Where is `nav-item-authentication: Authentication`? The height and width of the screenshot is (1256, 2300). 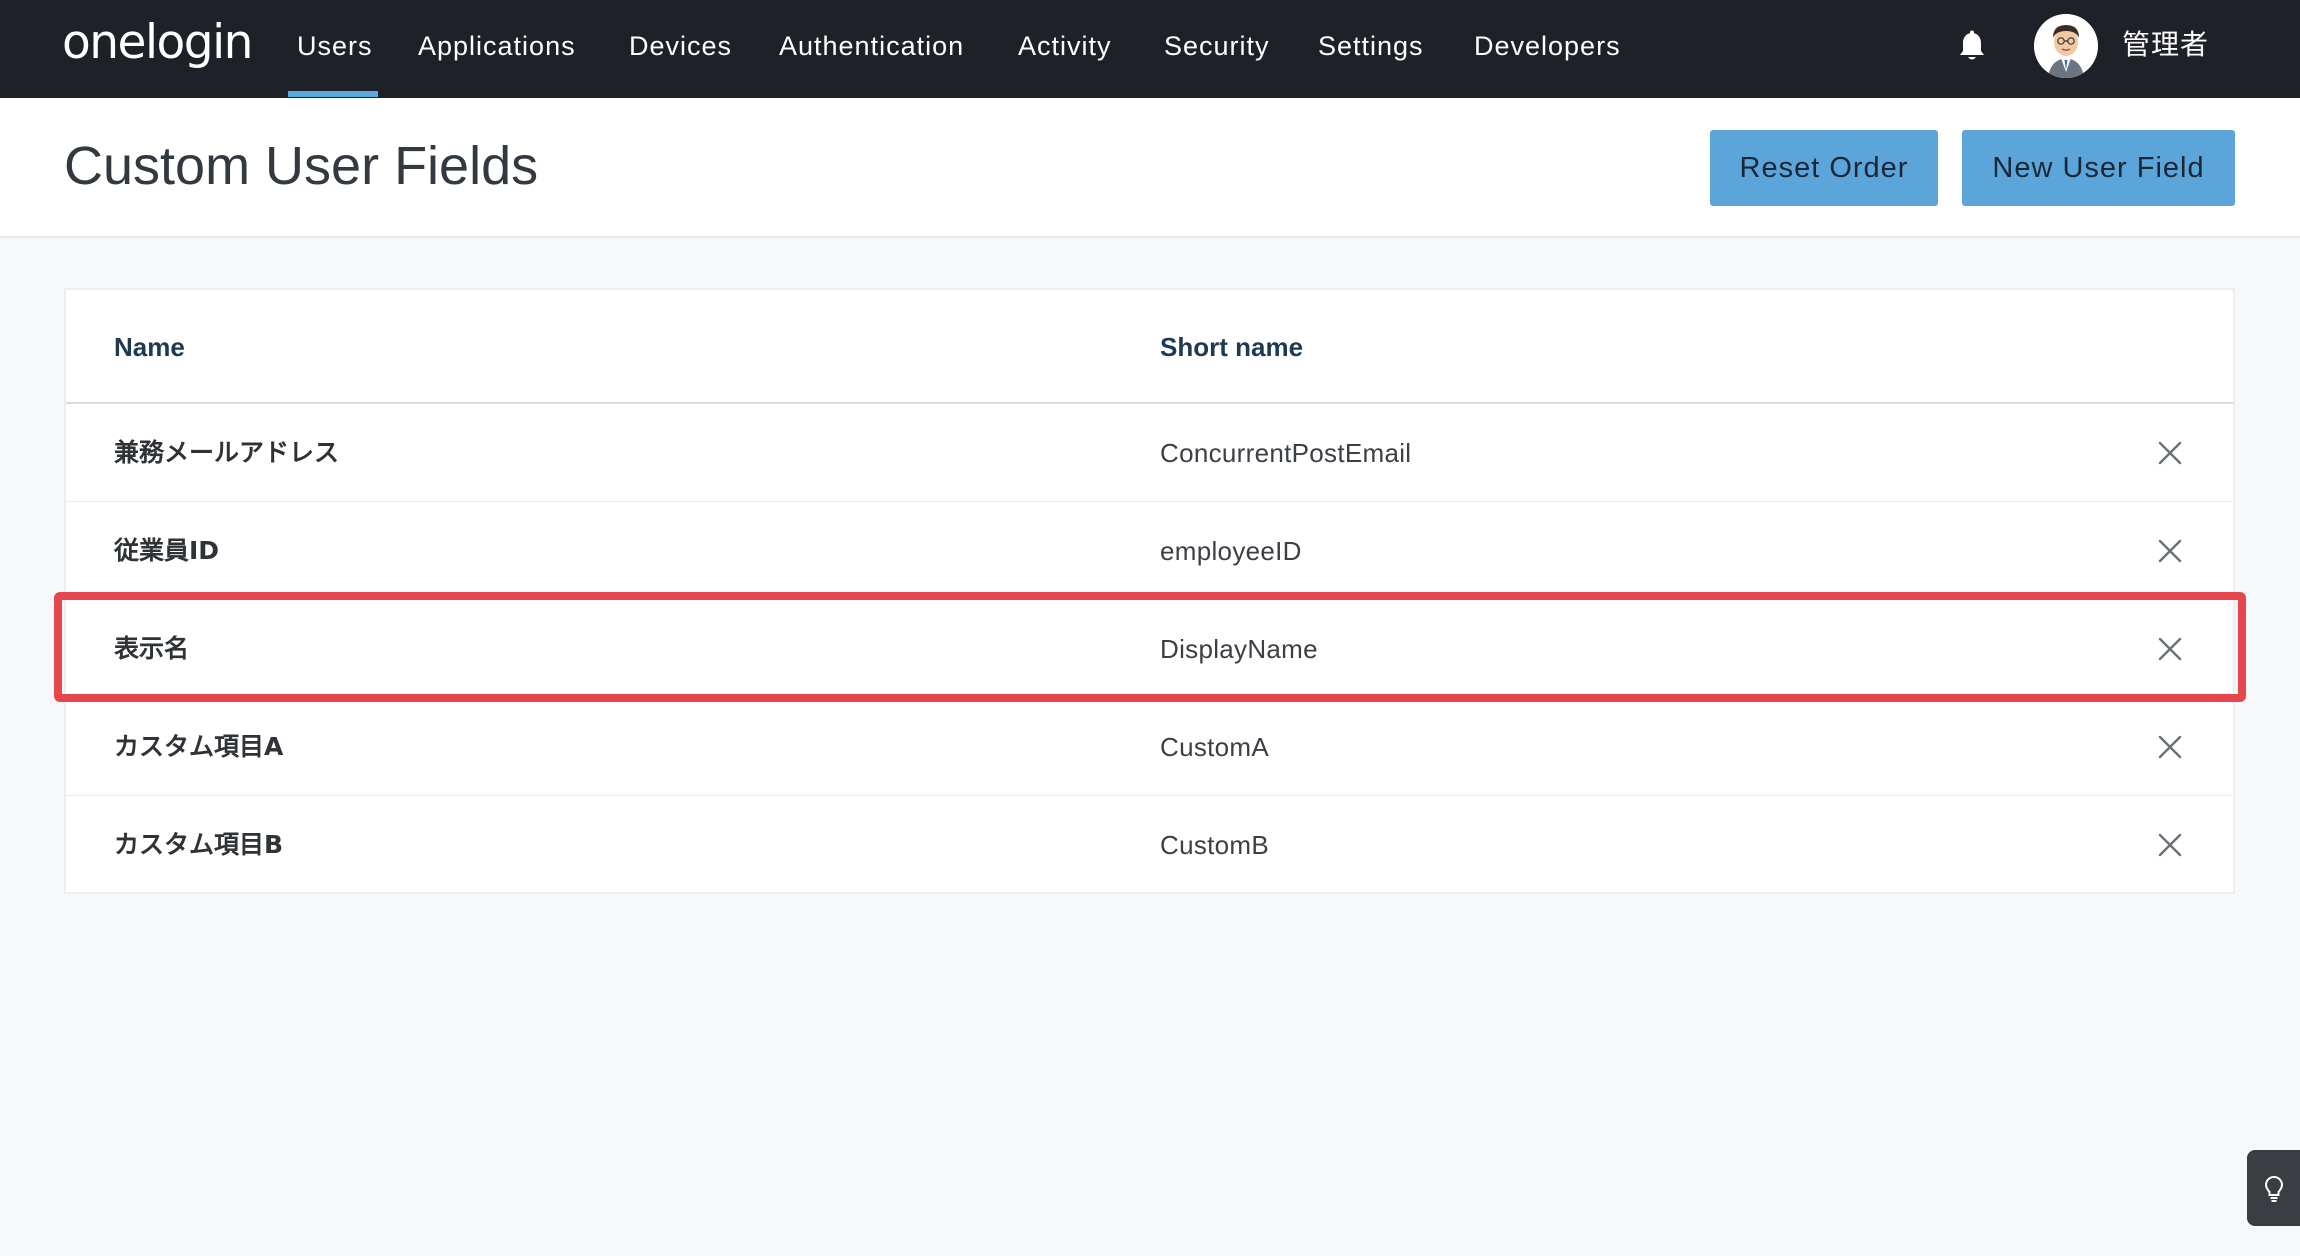 nav-item-authentication: Authentication is located at coordinates (871, 46).